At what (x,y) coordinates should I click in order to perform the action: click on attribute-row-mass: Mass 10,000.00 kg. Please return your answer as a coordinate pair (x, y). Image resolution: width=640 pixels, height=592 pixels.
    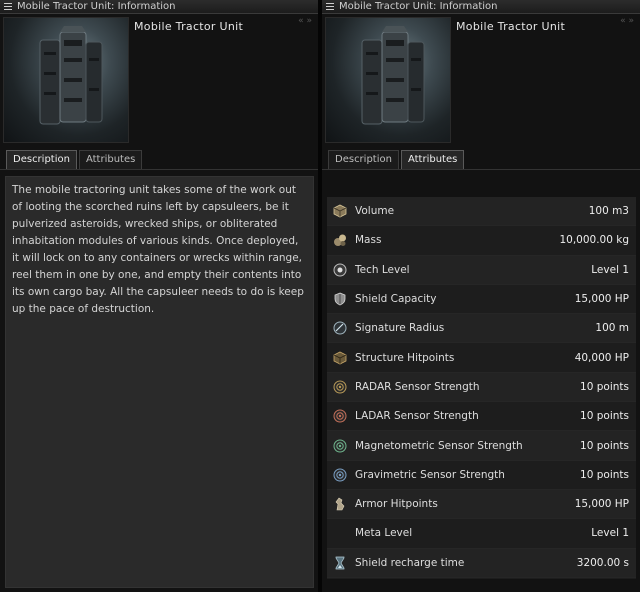
    Looking at the image, I should click on (481, 241).